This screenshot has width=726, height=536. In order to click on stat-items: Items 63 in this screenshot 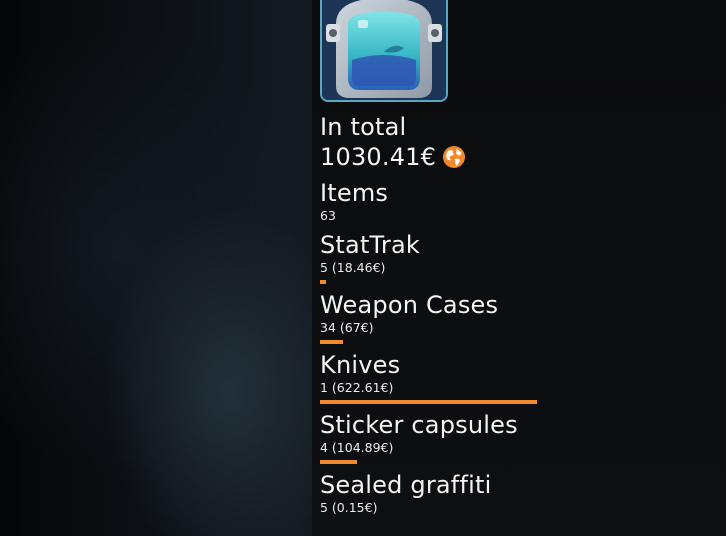, I will do `click(520, 201)`.